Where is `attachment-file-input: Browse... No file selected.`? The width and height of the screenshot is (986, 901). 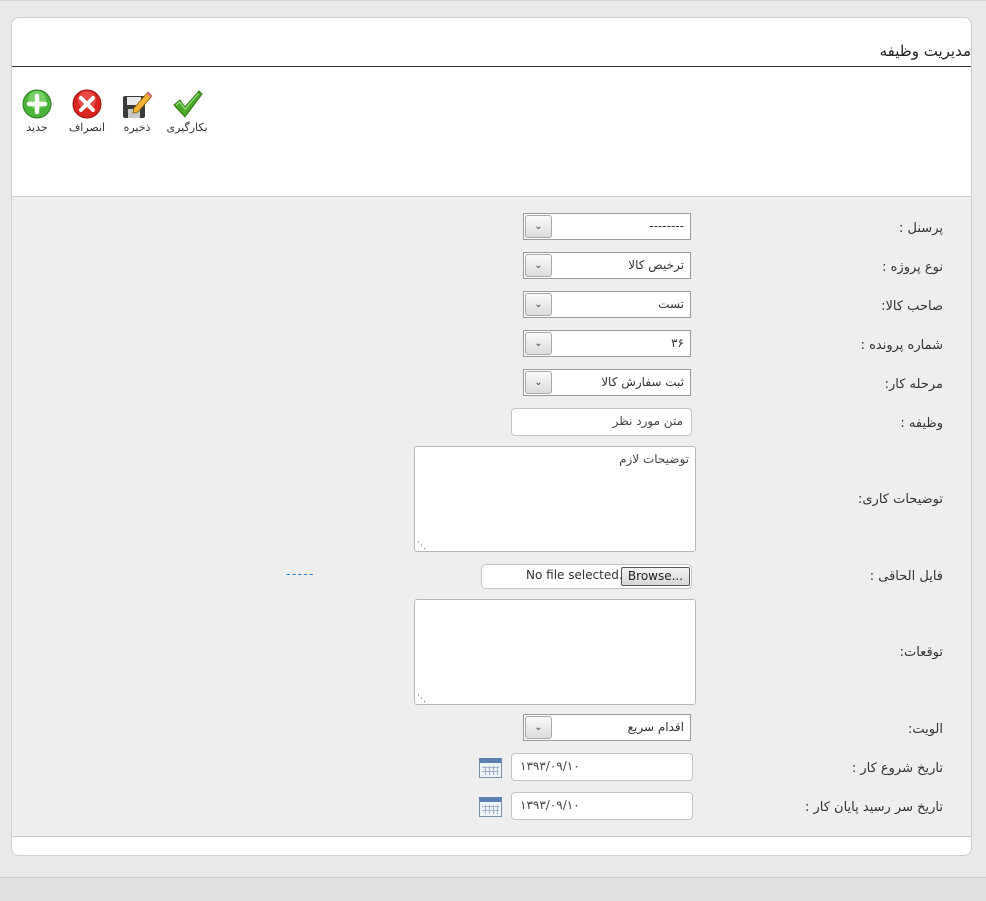 attachment-file-input: Browse... No file selected. is located at coordinates (586, 576).